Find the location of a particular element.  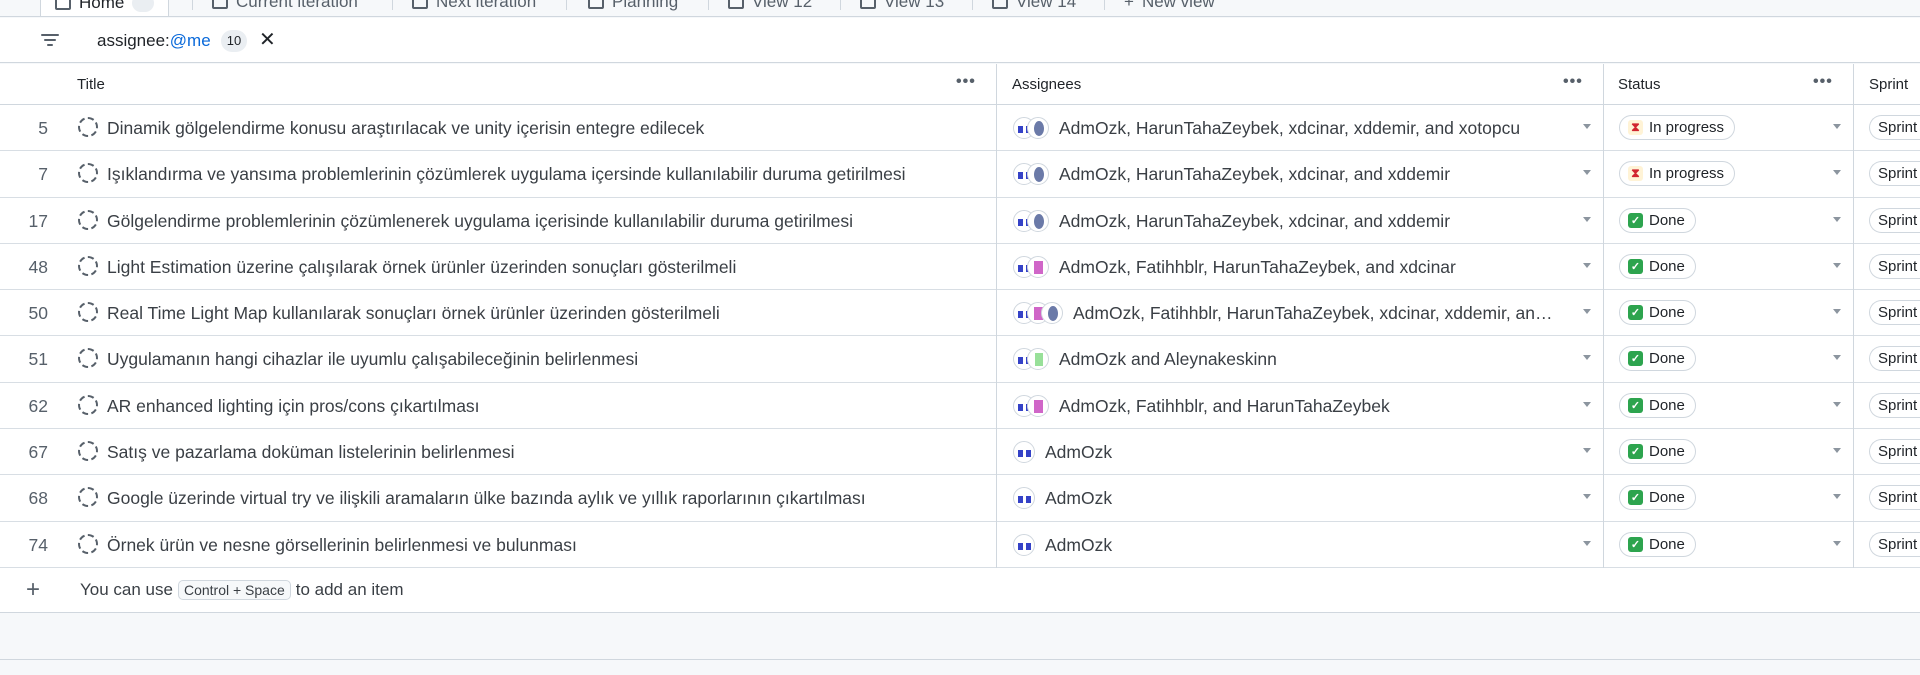

draft-issue-icon is located at coordinates (88, 358).